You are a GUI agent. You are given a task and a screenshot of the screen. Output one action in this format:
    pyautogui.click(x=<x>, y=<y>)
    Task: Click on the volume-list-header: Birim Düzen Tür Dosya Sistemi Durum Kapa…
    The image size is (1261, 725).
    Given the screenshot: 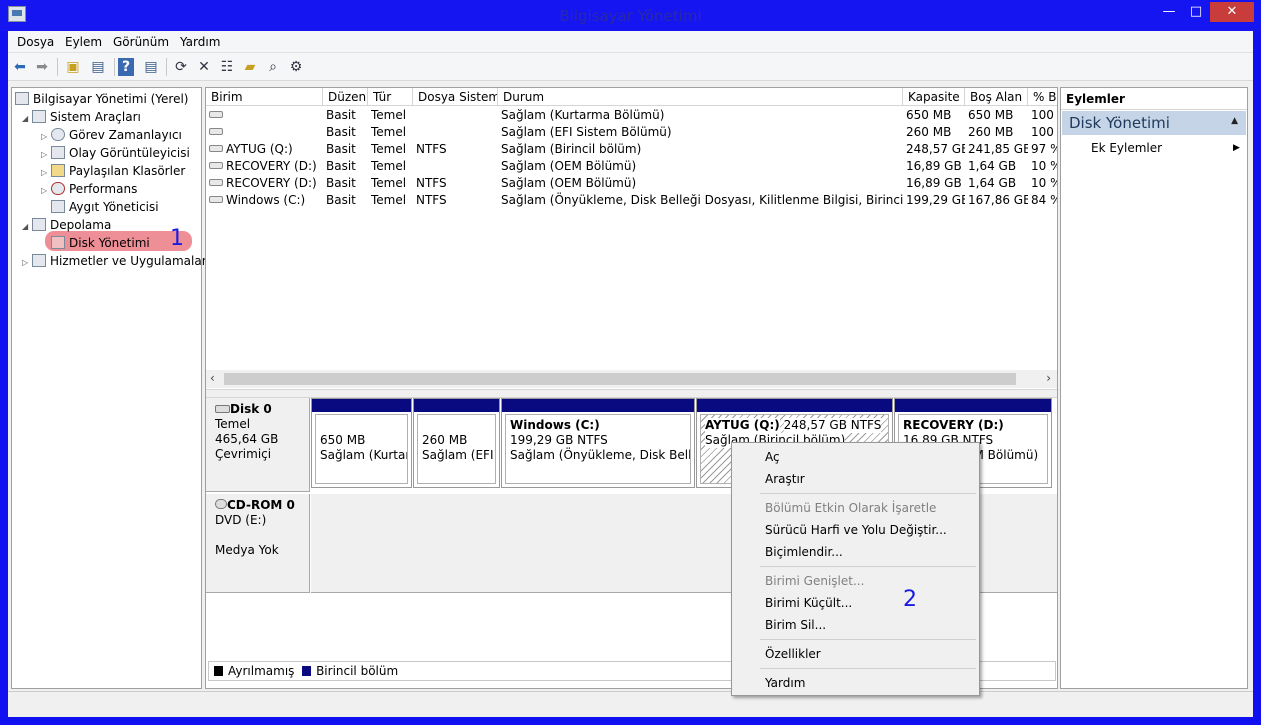 What is the action you would take?
    pyautogui.click(x=631, y=97)
    